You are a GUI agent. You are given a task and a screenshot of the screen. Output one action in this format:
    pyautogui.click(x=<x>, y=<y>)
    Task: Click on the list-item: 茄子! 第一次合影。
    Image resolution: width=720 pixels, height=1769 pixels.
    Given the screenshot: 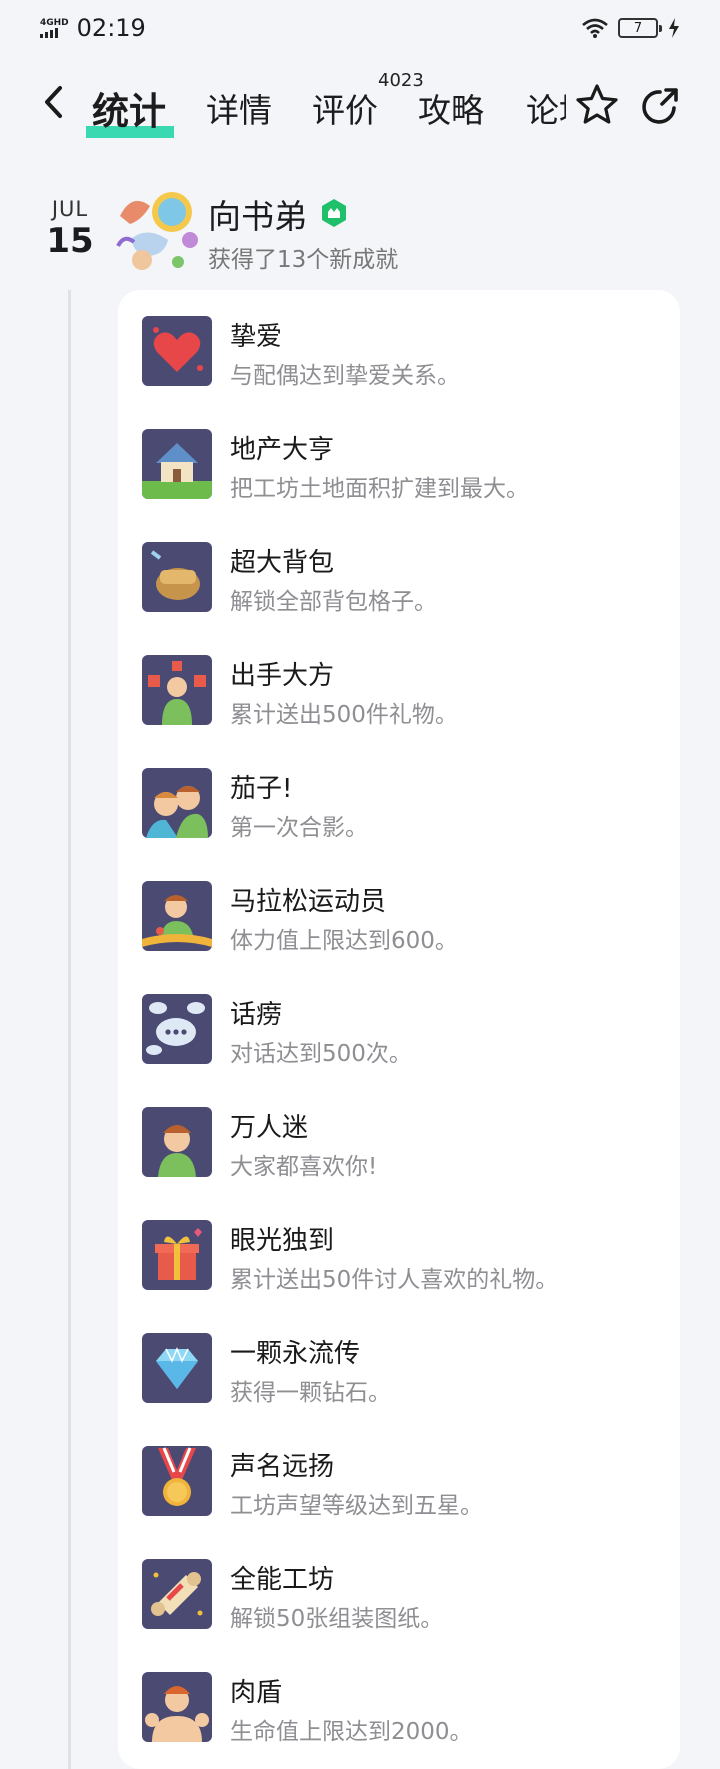 What is the action you would take?
    pyautogui.click(x=402, y=806)
    